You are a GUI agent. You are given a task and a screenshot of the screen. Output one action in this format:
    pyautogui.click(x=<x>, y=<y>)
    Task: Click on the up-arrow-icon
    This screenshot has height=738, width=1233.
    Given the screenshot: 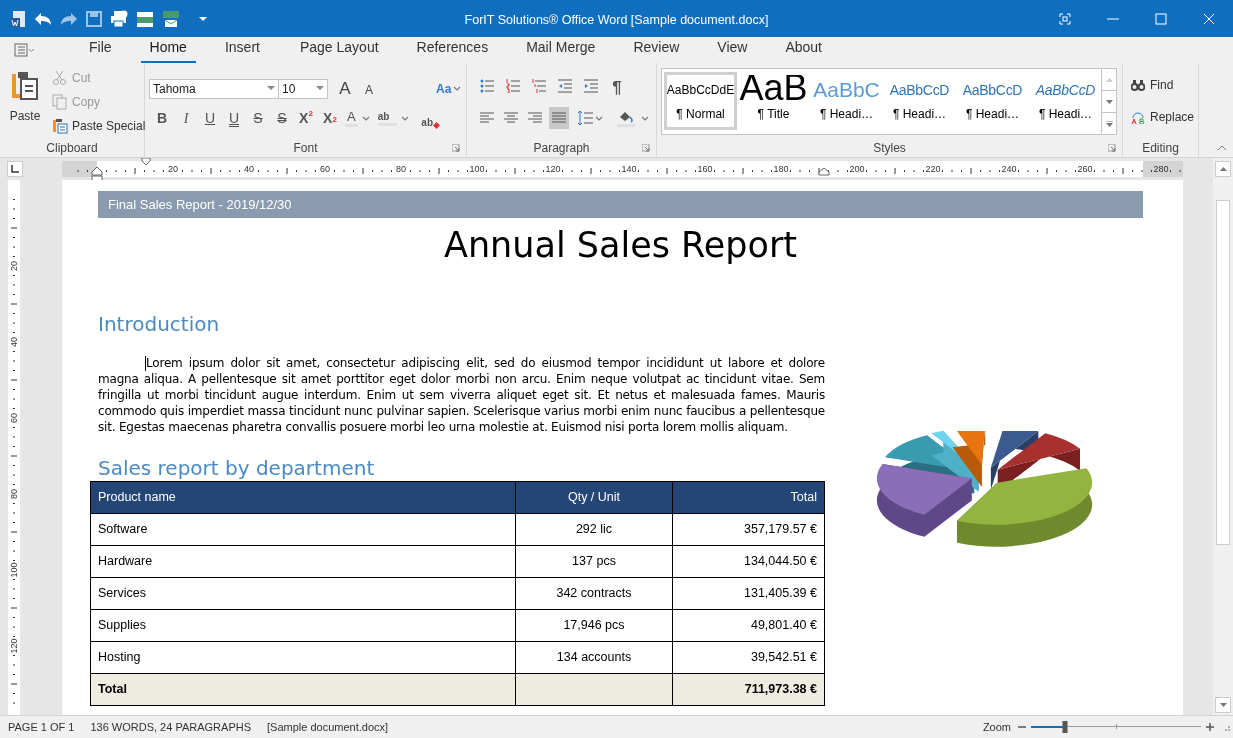 What is the action you would take?
    pyautogui.click(x=1223, y=169)
    